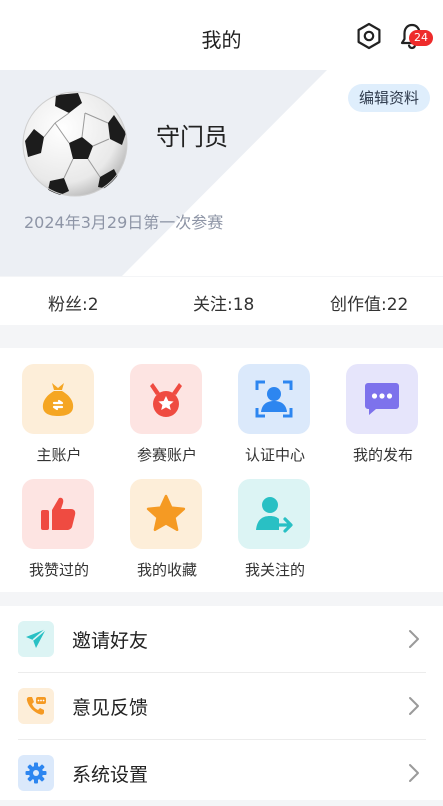  I want to click on grid-item-label: 我关注的, so click(274, 570).